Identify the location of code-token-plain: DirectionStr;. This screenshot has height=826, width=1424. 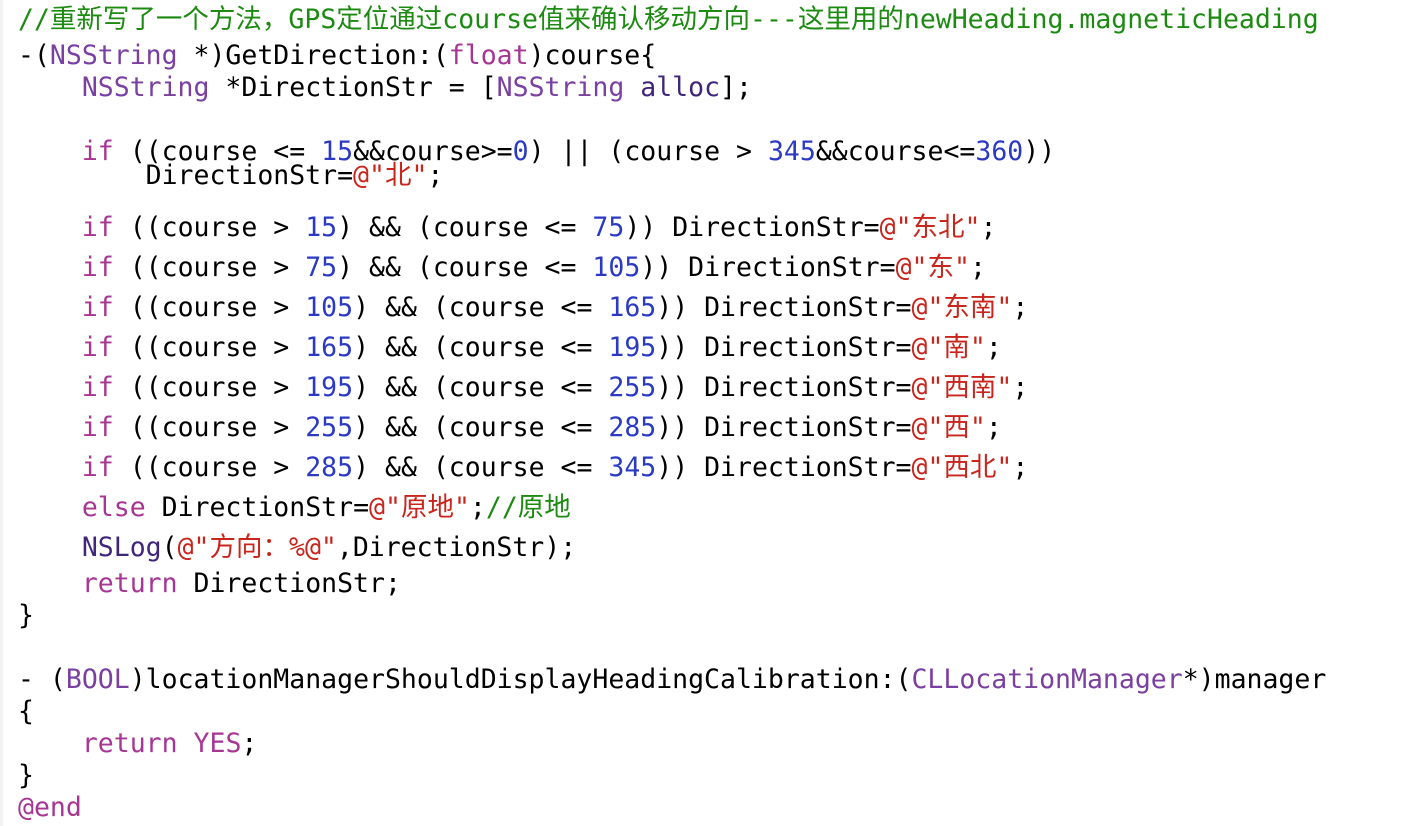
(289, 583).